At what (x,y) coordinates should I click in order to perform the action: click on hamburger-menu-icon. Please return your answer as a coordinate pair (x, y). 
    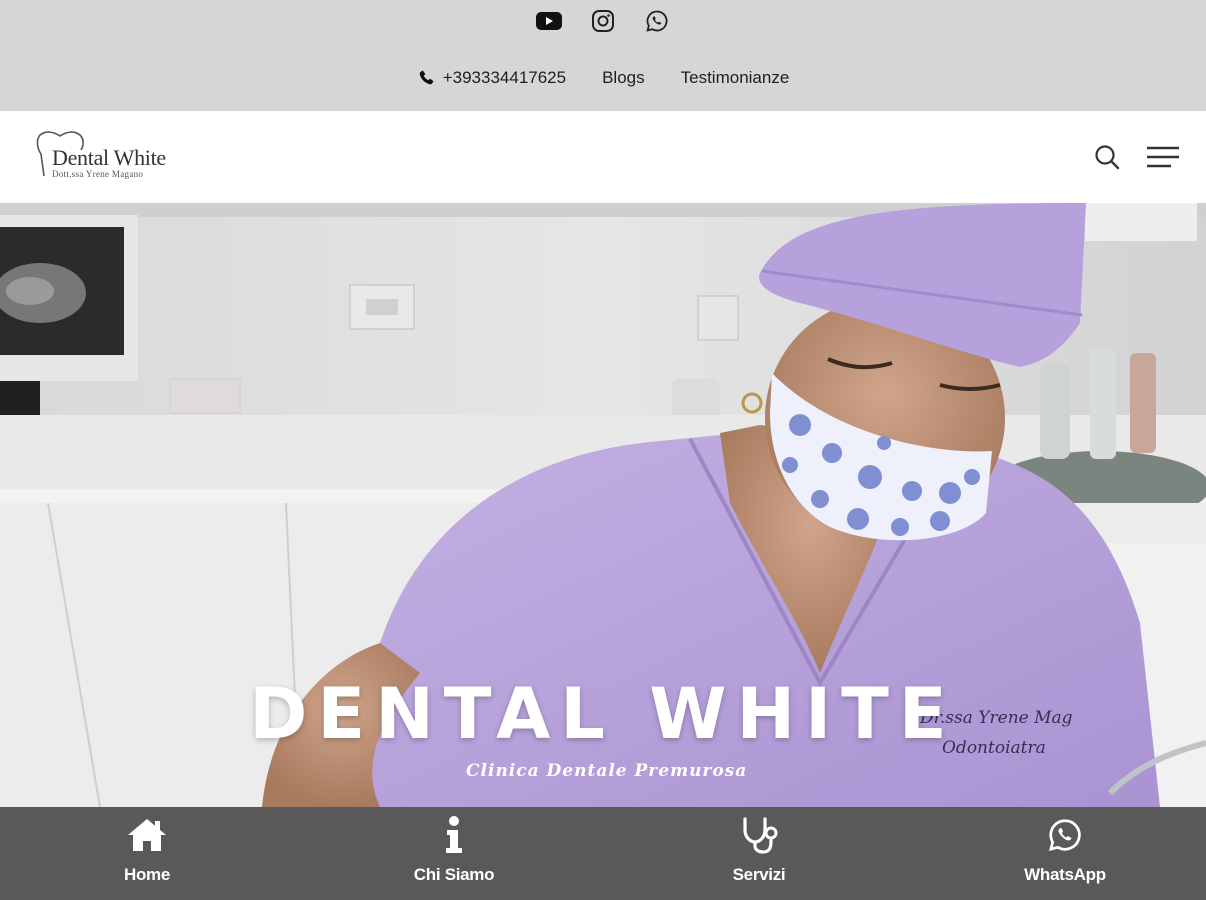
    Looking at the image, I should click on (1163, 157).